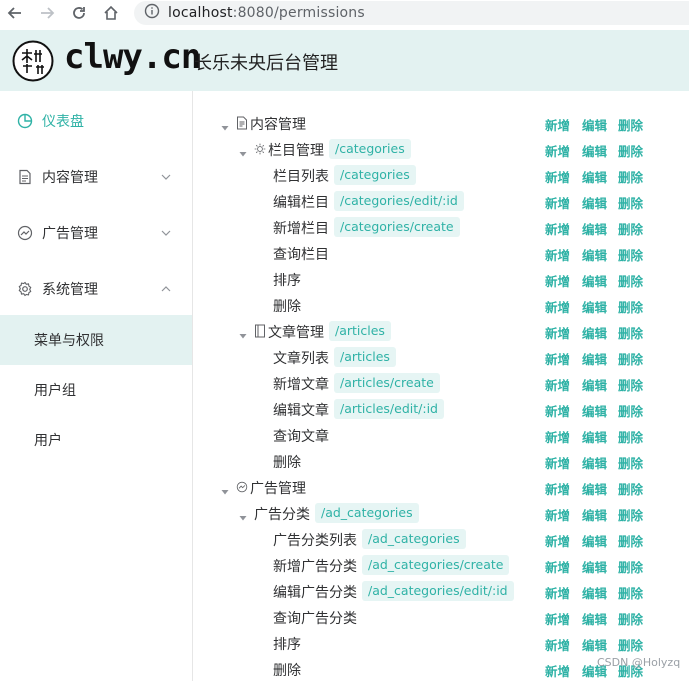 The height and width of the screenshot is (683, 689). I want to click on tree-node-row: 内容管理 新增 编辑 删除, so click(441, 124).